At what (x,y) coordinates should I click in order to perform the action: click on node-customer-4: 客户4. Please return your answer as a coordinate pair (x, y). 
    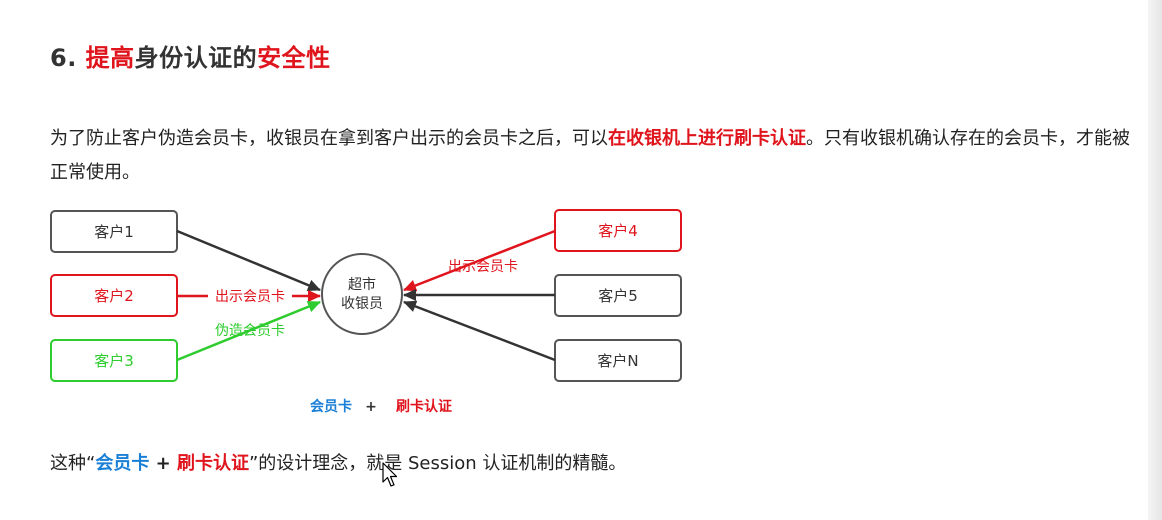
    Looking at the image, I should click on (618, 230).